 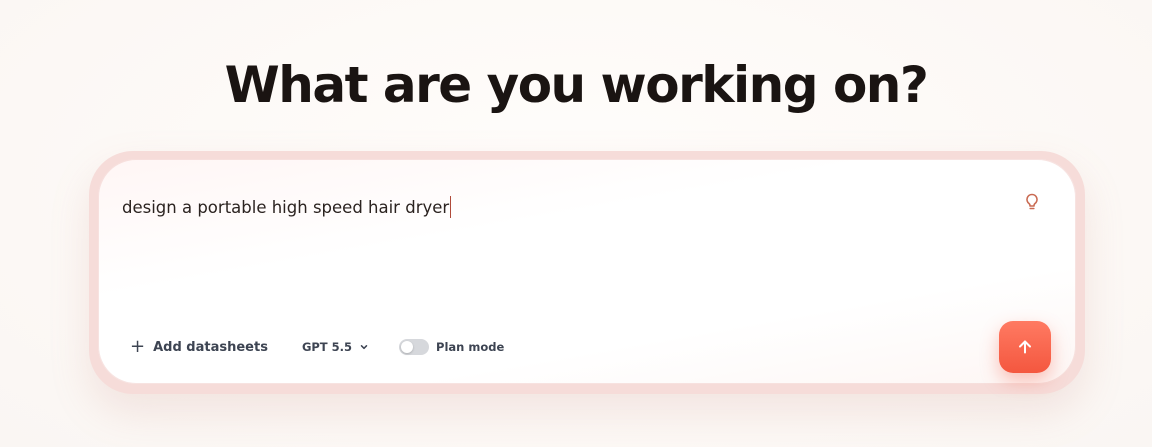 I want to click on model-select: GPT 5.5, so click(x=335, y=347).